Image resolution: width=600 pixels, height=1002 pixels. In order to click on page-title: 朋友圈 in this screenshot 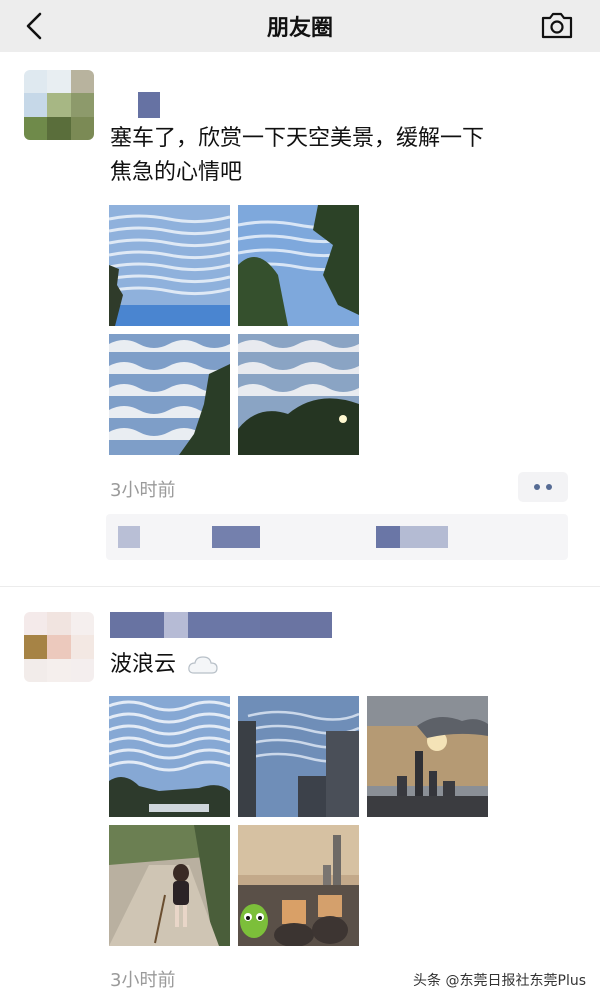, I will do `click(299, 28)`.